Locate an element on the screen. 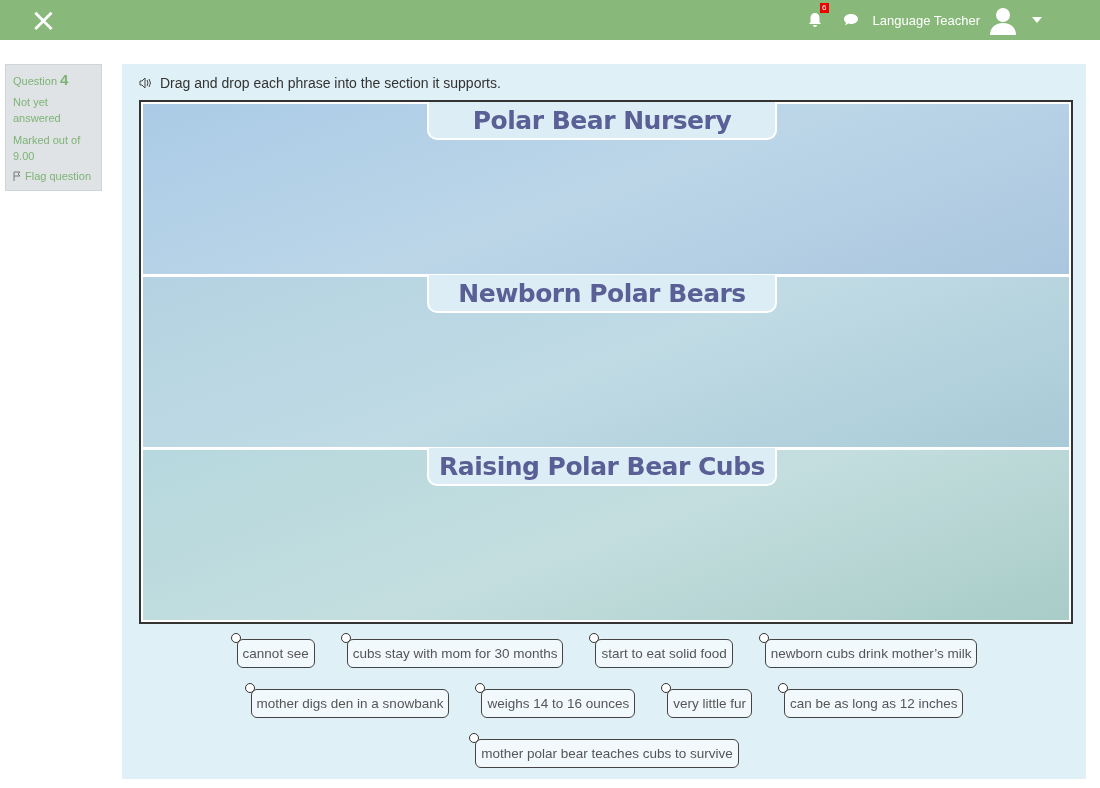 Image resolution: width=1100 pixels, height=788 pixels. instruction-text: Drag and drop each phrase into the section it supports. is located at coordinates (330, 83).